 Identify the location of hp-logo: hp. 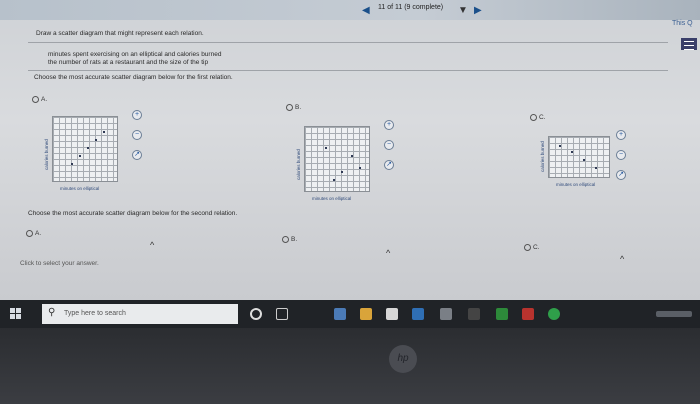
(403, 359).